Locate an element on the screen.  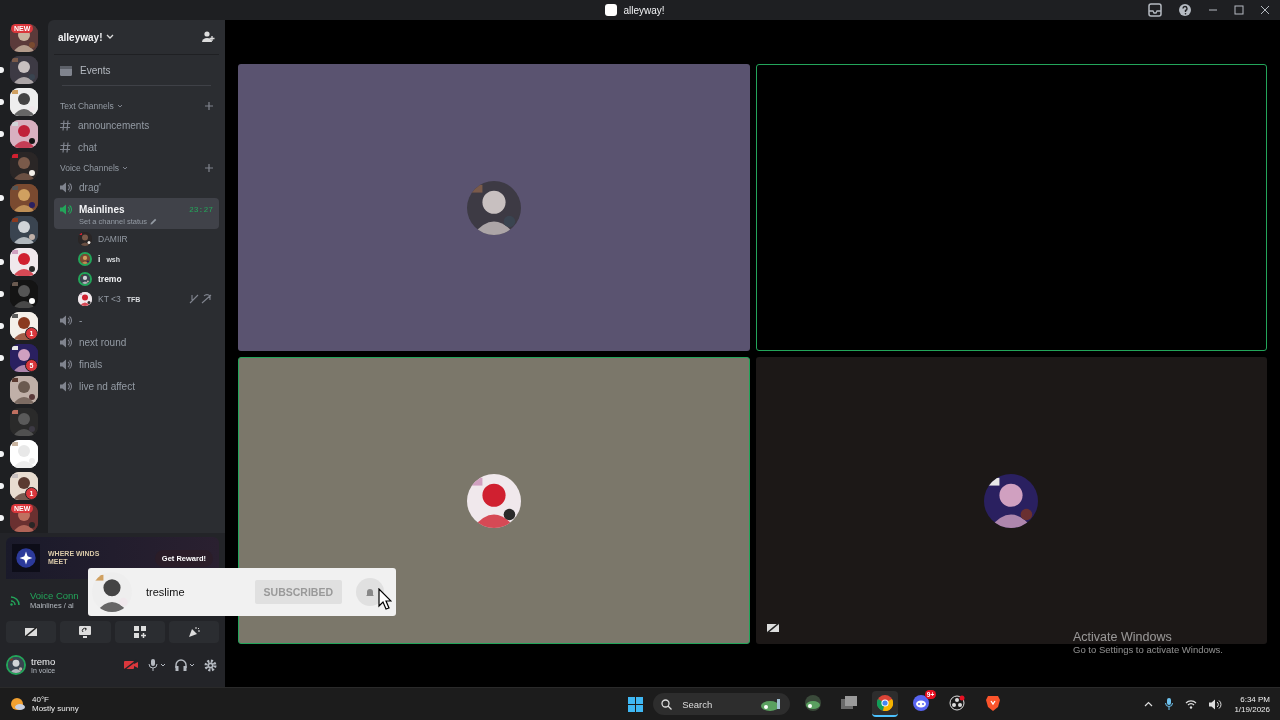
microphone-button is located at coordinates (157, 665).